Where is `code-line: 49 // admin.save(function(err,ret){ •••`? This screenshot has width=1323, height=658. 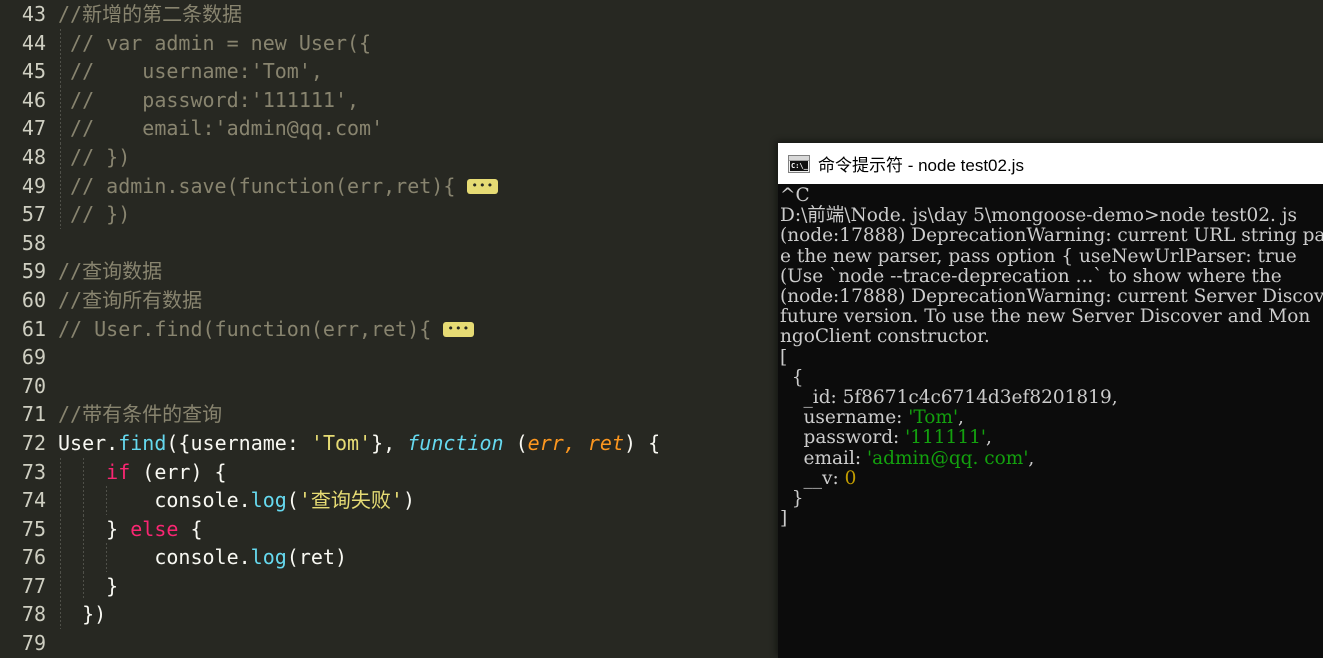
code-line: 49 // admin.save(function(err,ret){ ••• is located at coordinates (390, 186).